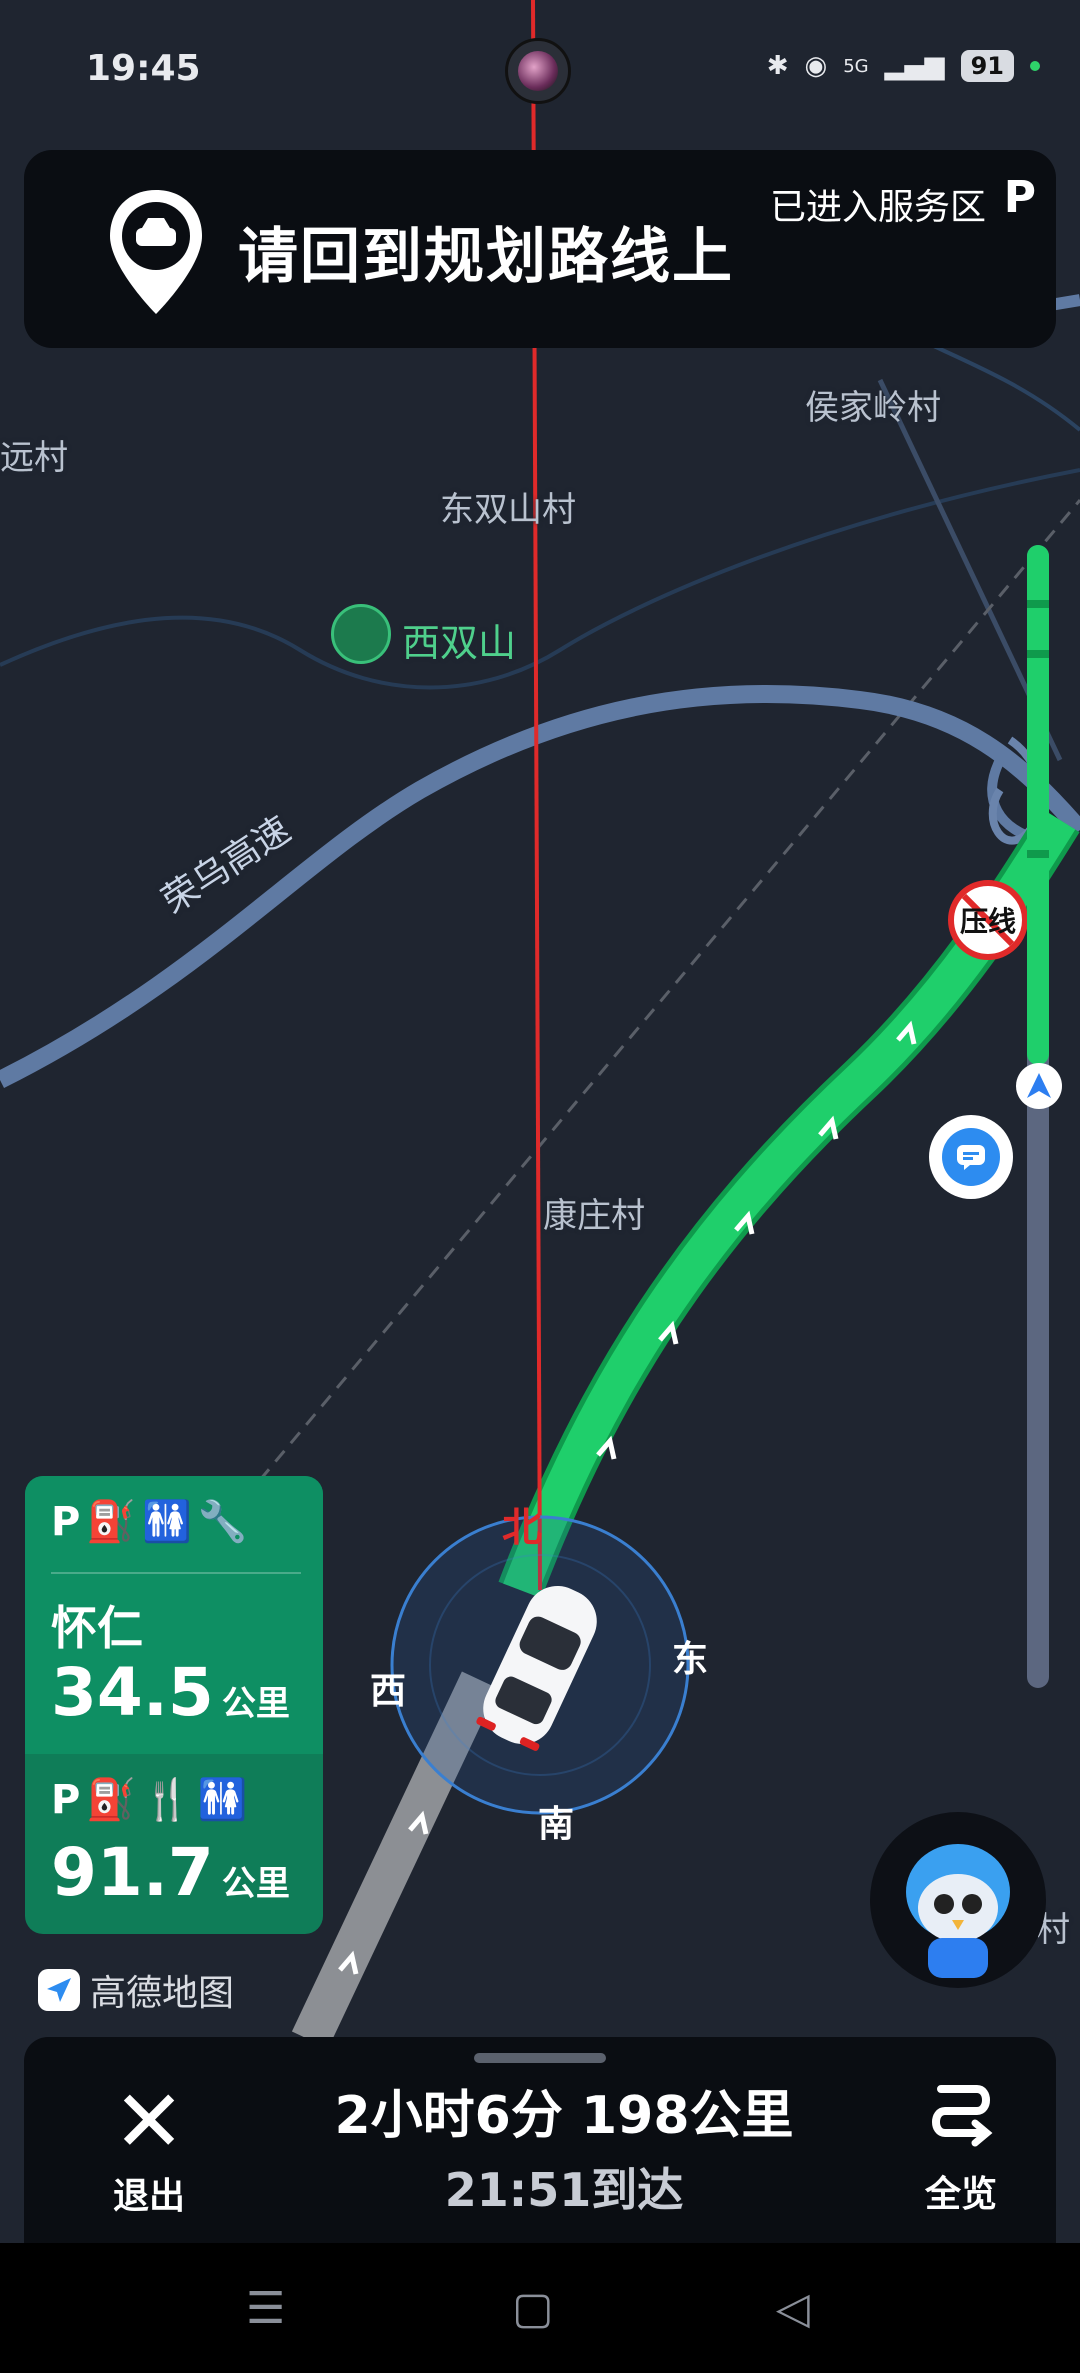  I want to click on system-navigation-bar: ☰ ▢ ◁, so click(540, 2308).